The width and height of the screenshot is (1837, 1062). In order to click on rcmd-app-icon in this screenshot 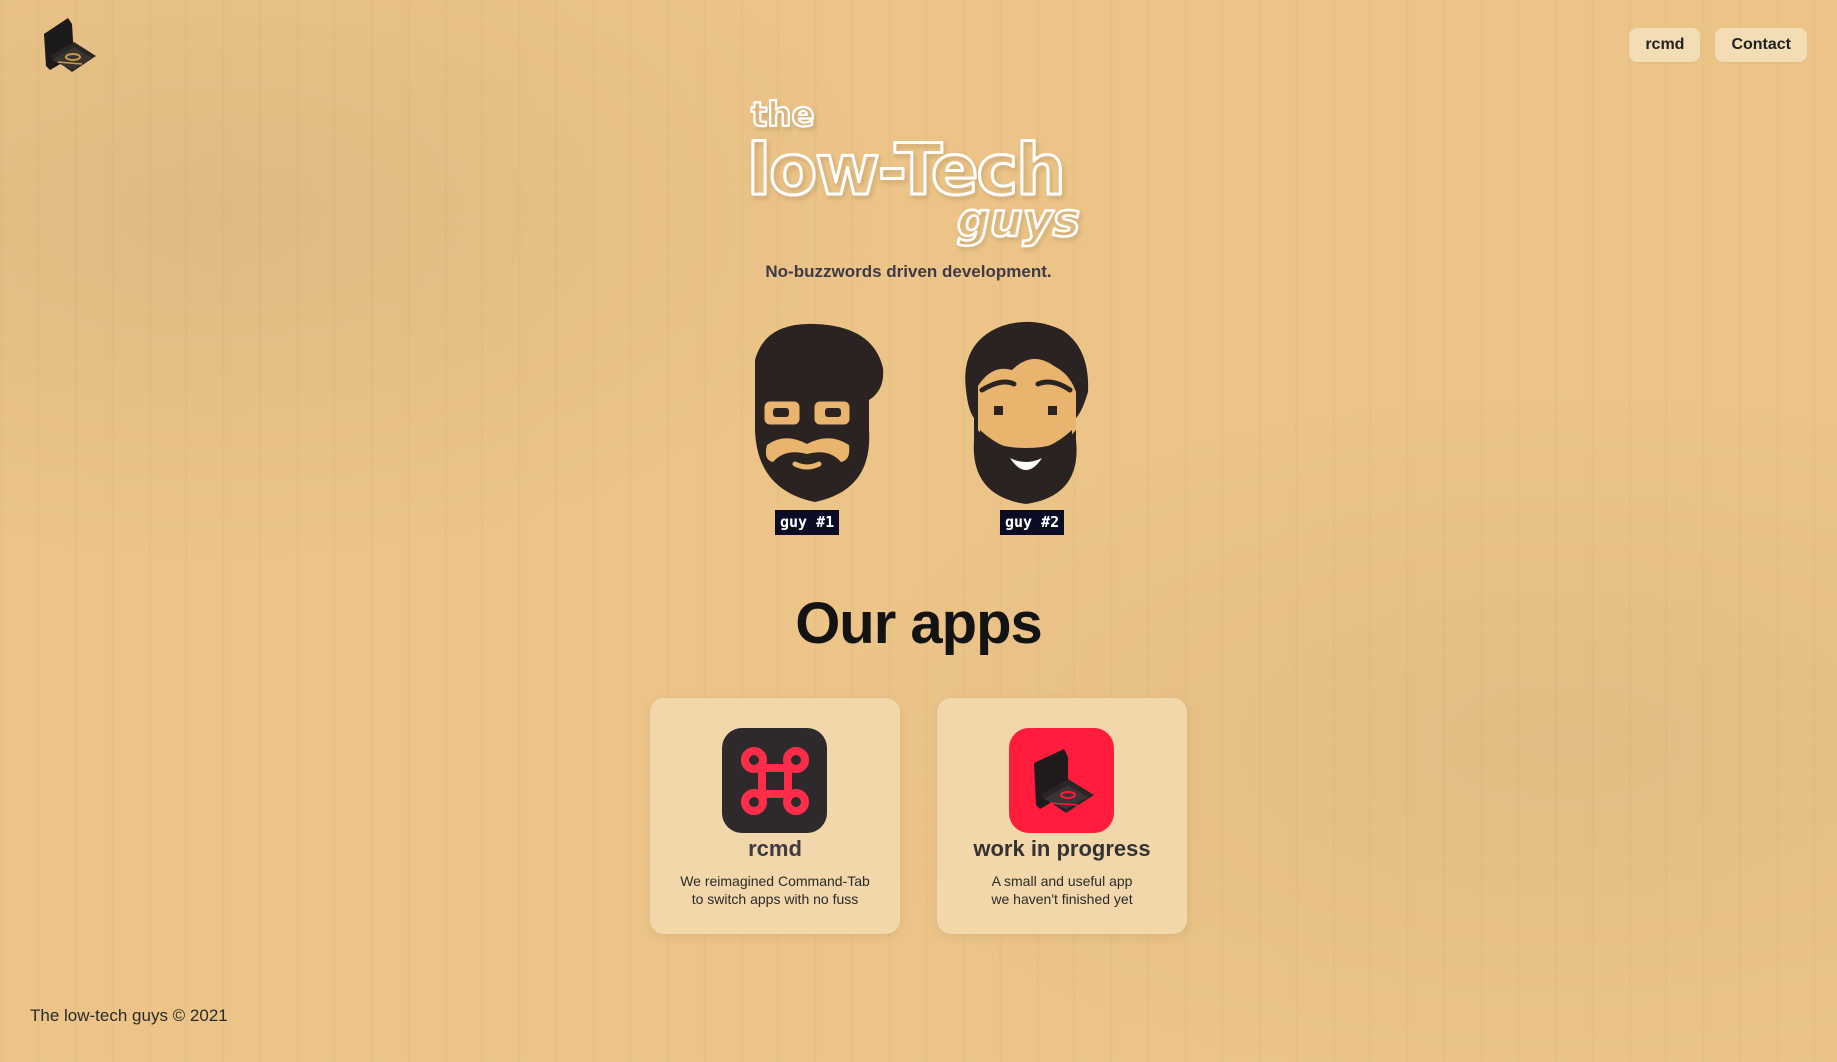, I will do `click(774, 780)`.